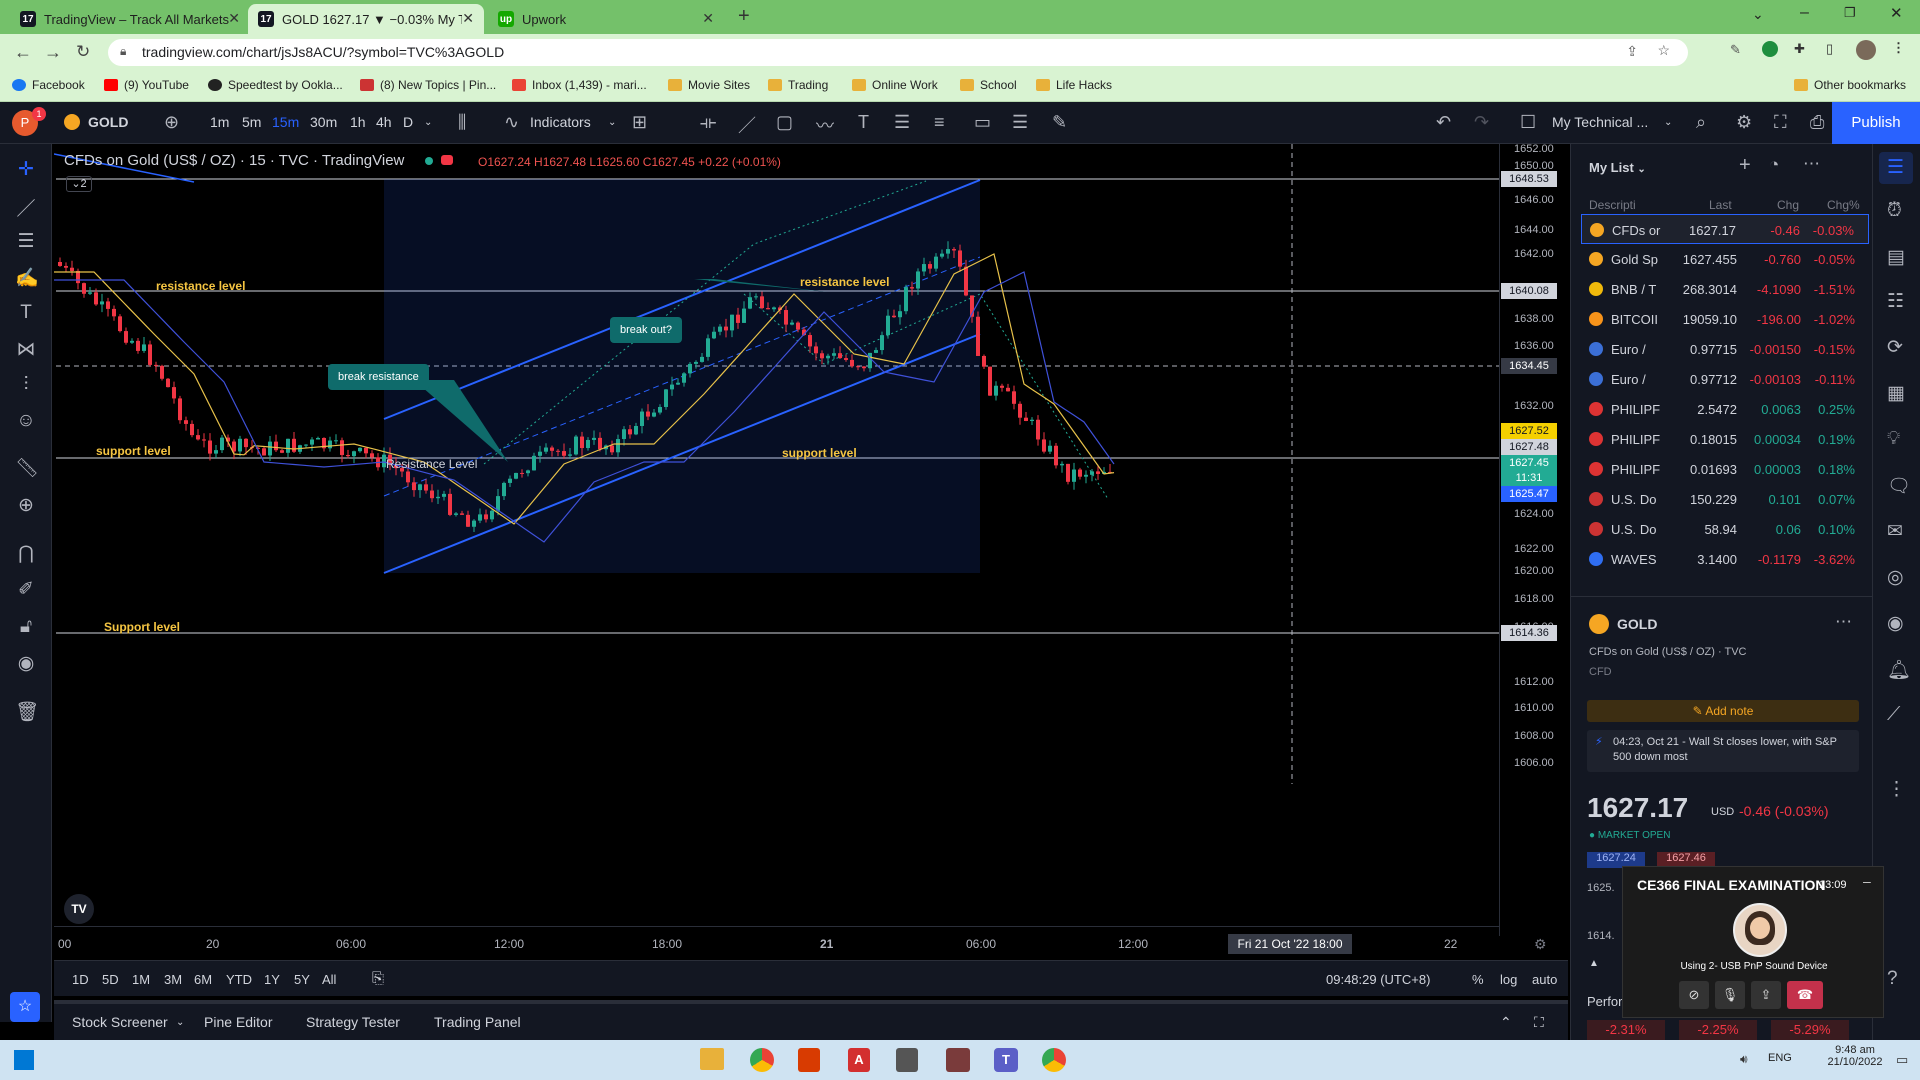 The image size is (1920, 1080). Describe the element at coordinates (844, 282) in the screenshot. I see `resistance-label-right: resistance level` at that location.